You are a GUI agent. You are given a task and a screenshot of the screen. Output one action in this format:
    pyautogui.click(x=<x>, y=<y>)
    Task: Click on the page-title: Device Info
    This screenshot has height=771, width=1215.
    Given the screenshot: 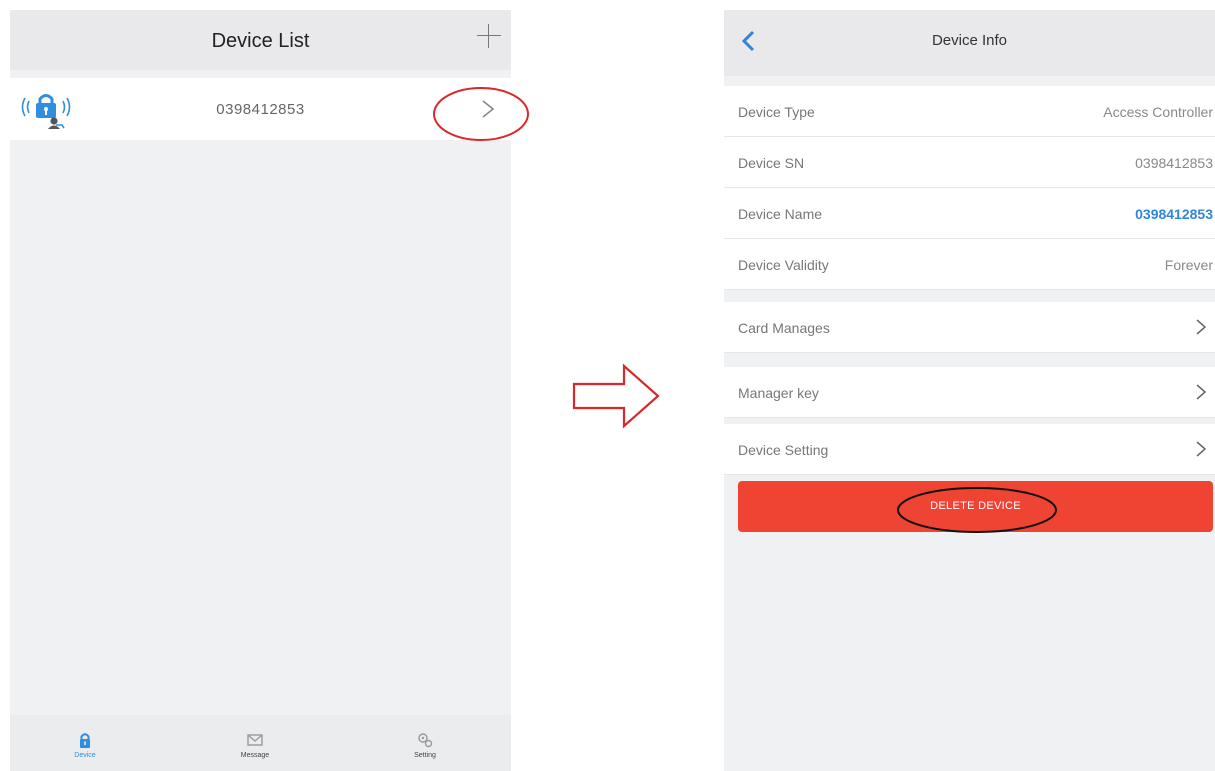 What is the action you would take?
    pyautogui.click(x=969, y=40)
    